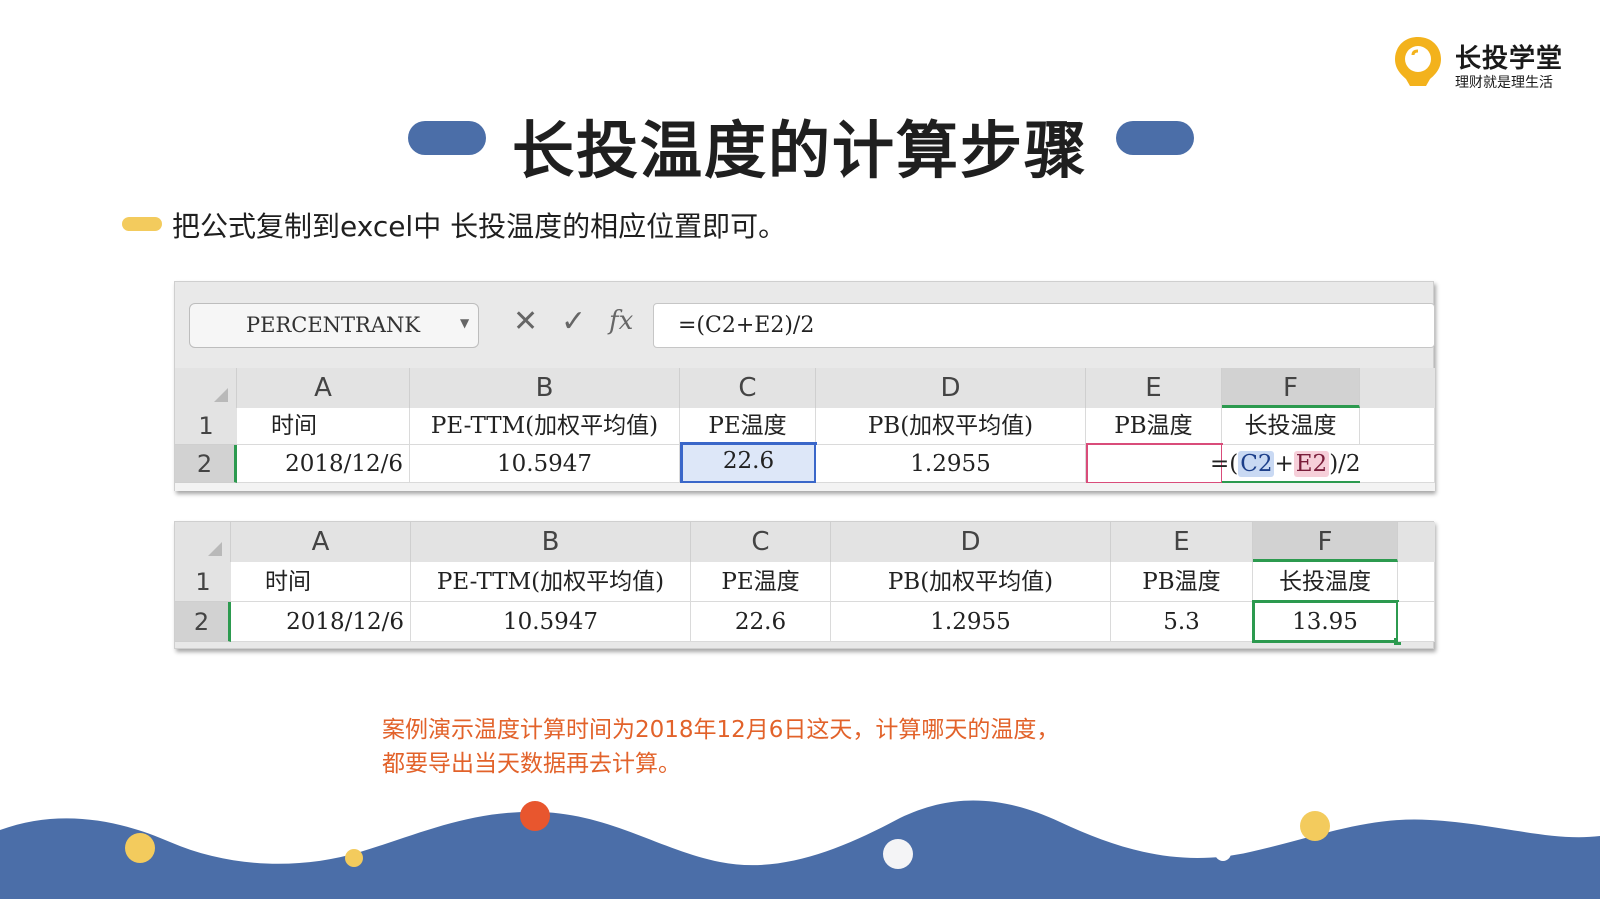 This screenshot has height=899, width=1600. I want to click on name-box: PERCENTRANK ▼, so click(334, 325).